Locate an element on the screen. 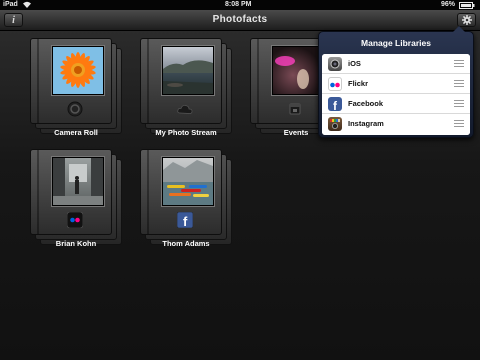 The width and height of the screenshot is (480, 360). device-name: iPad is located at coordinates (10, 4).